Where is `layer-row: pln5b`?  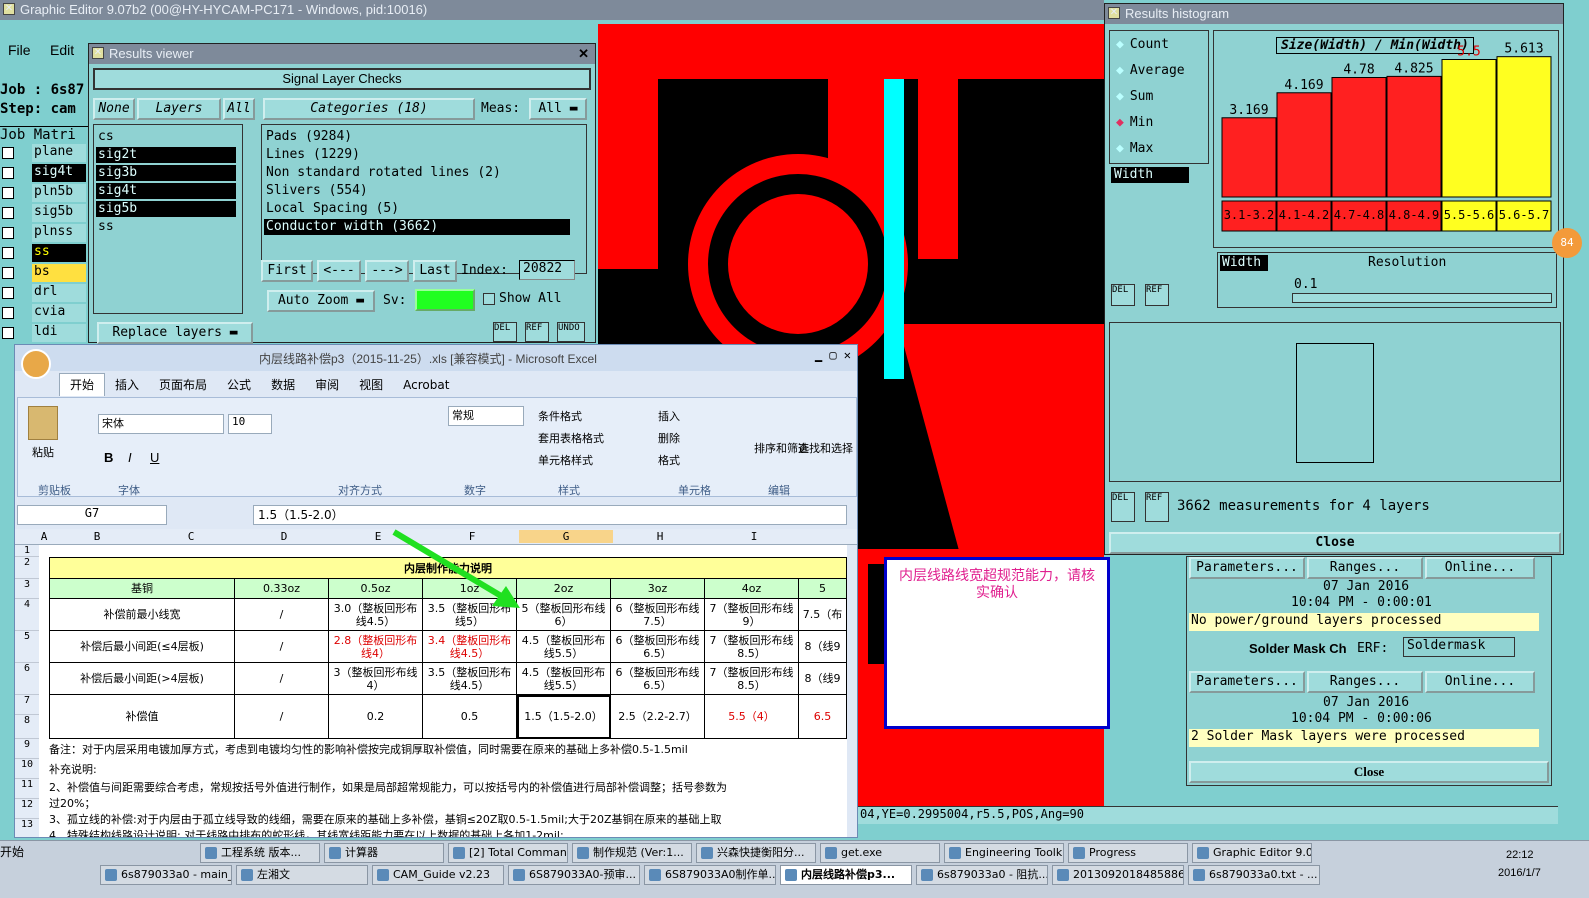 layer-row: pln5b is located at coordinates (43, 193).